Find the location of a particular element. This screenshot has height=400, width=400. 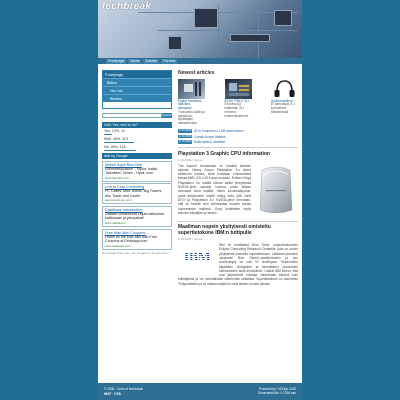

ad-url: www.bluenile.com is located at coordinates (137, 178).